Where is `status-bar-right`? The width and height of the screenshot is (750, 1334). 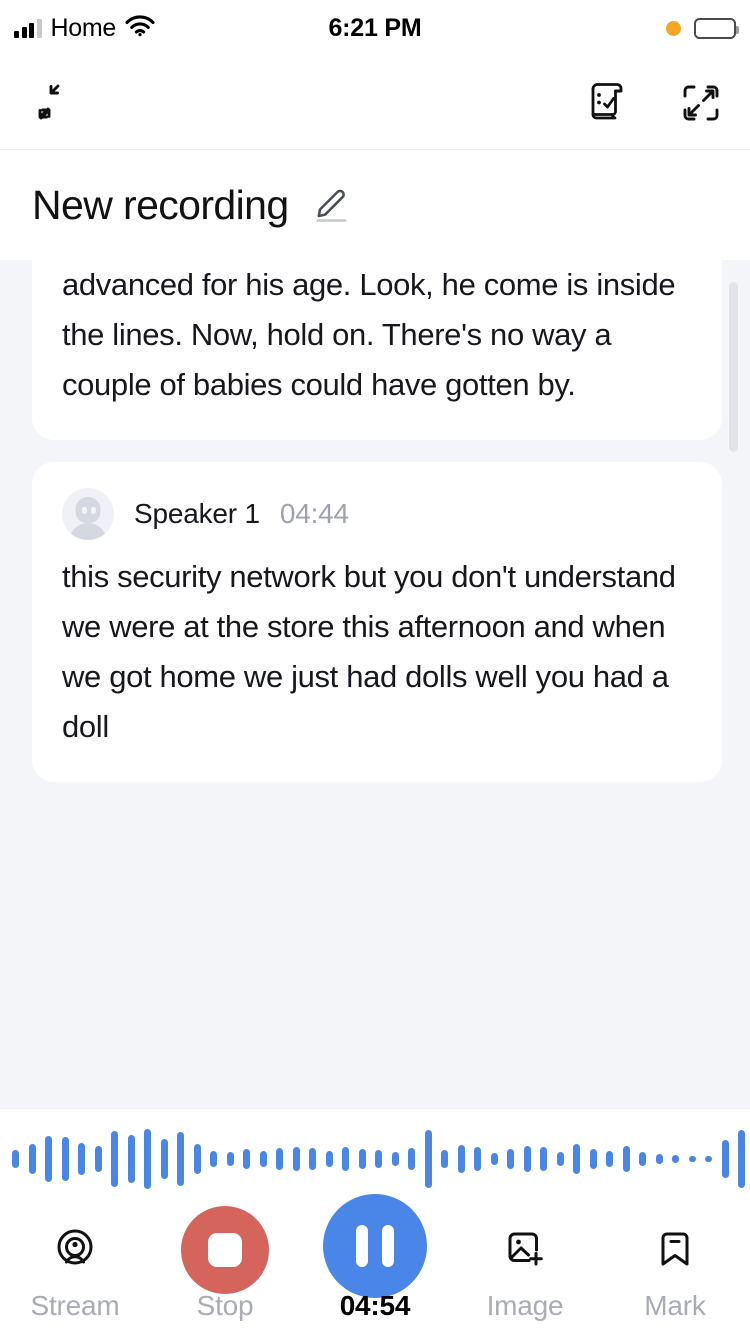
status-bar-right is located at coordinates (702, 28).